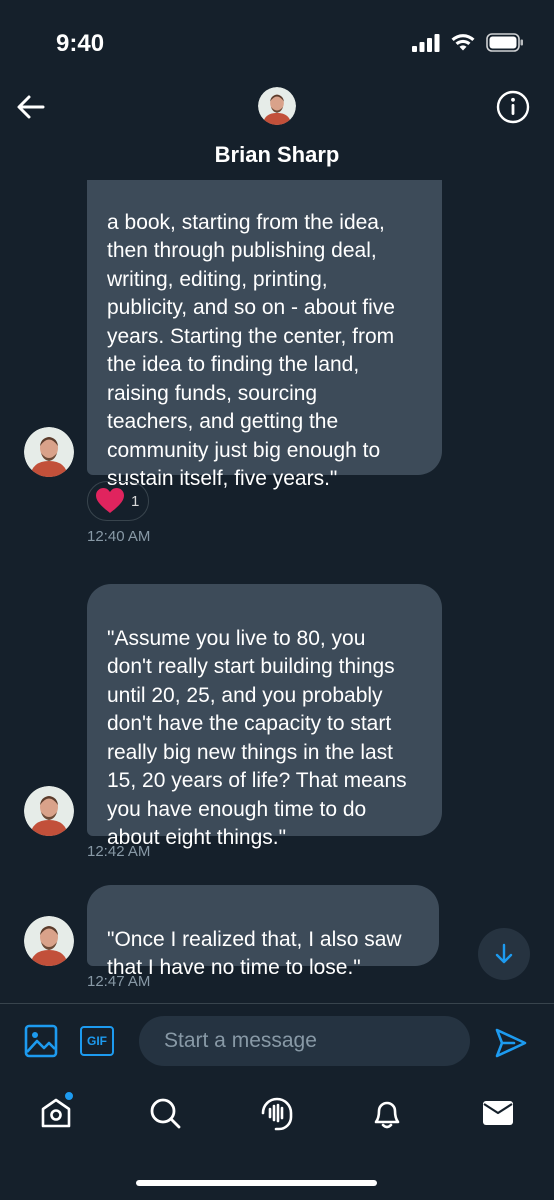  Describe the element at coordinates (277, 155) in the screenshot. I see `contact-name: Brian Sharp` at that location.